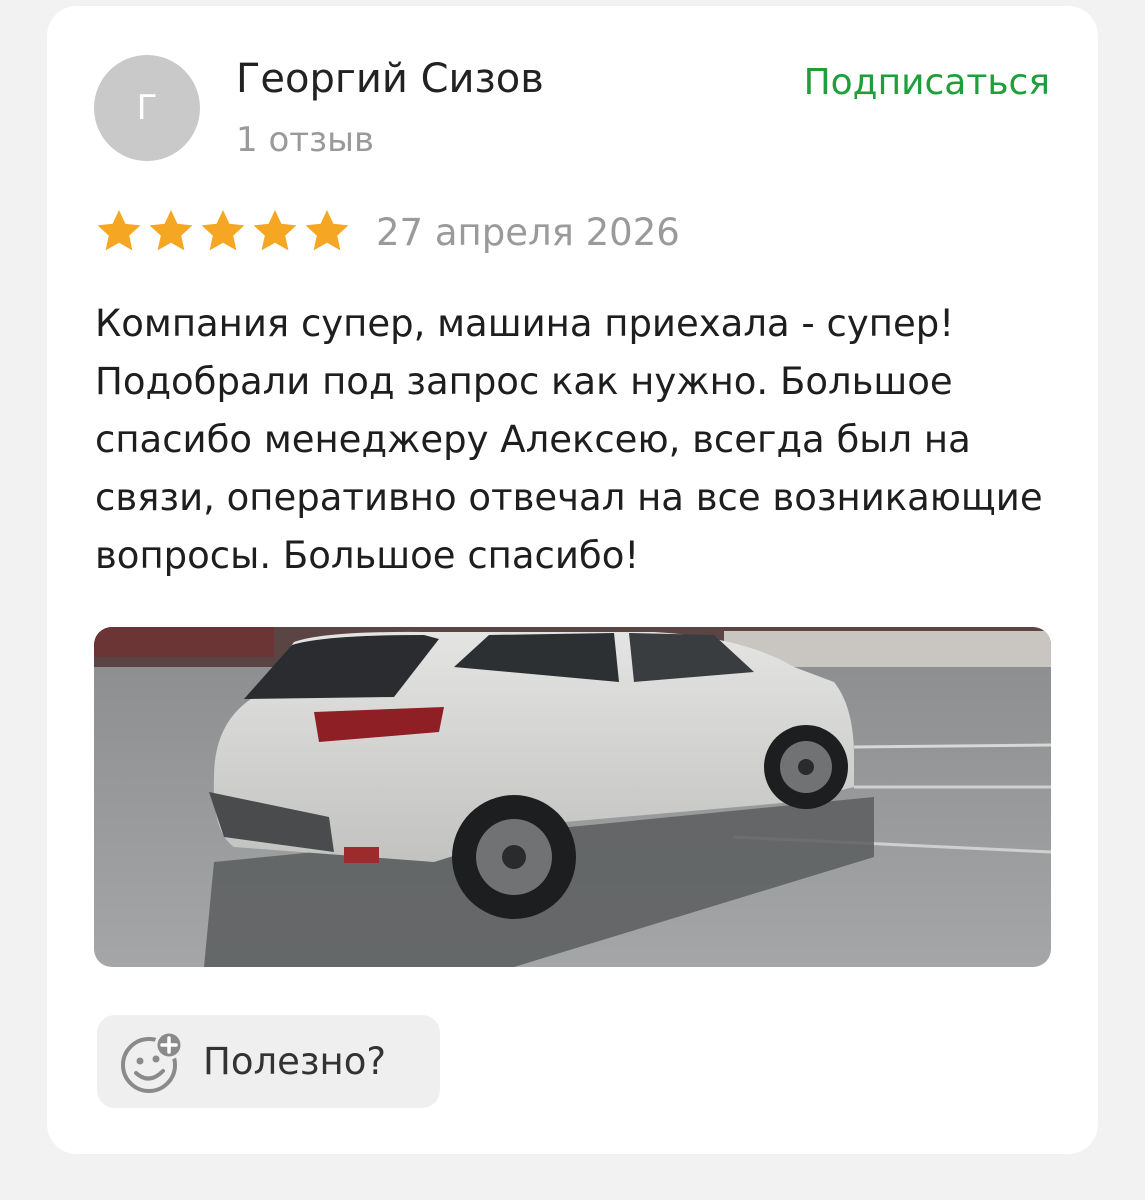 The width and height of the screenshot is (1145, 1200). I want to click on helpful-label: Полезно?, so click(295, 1061).